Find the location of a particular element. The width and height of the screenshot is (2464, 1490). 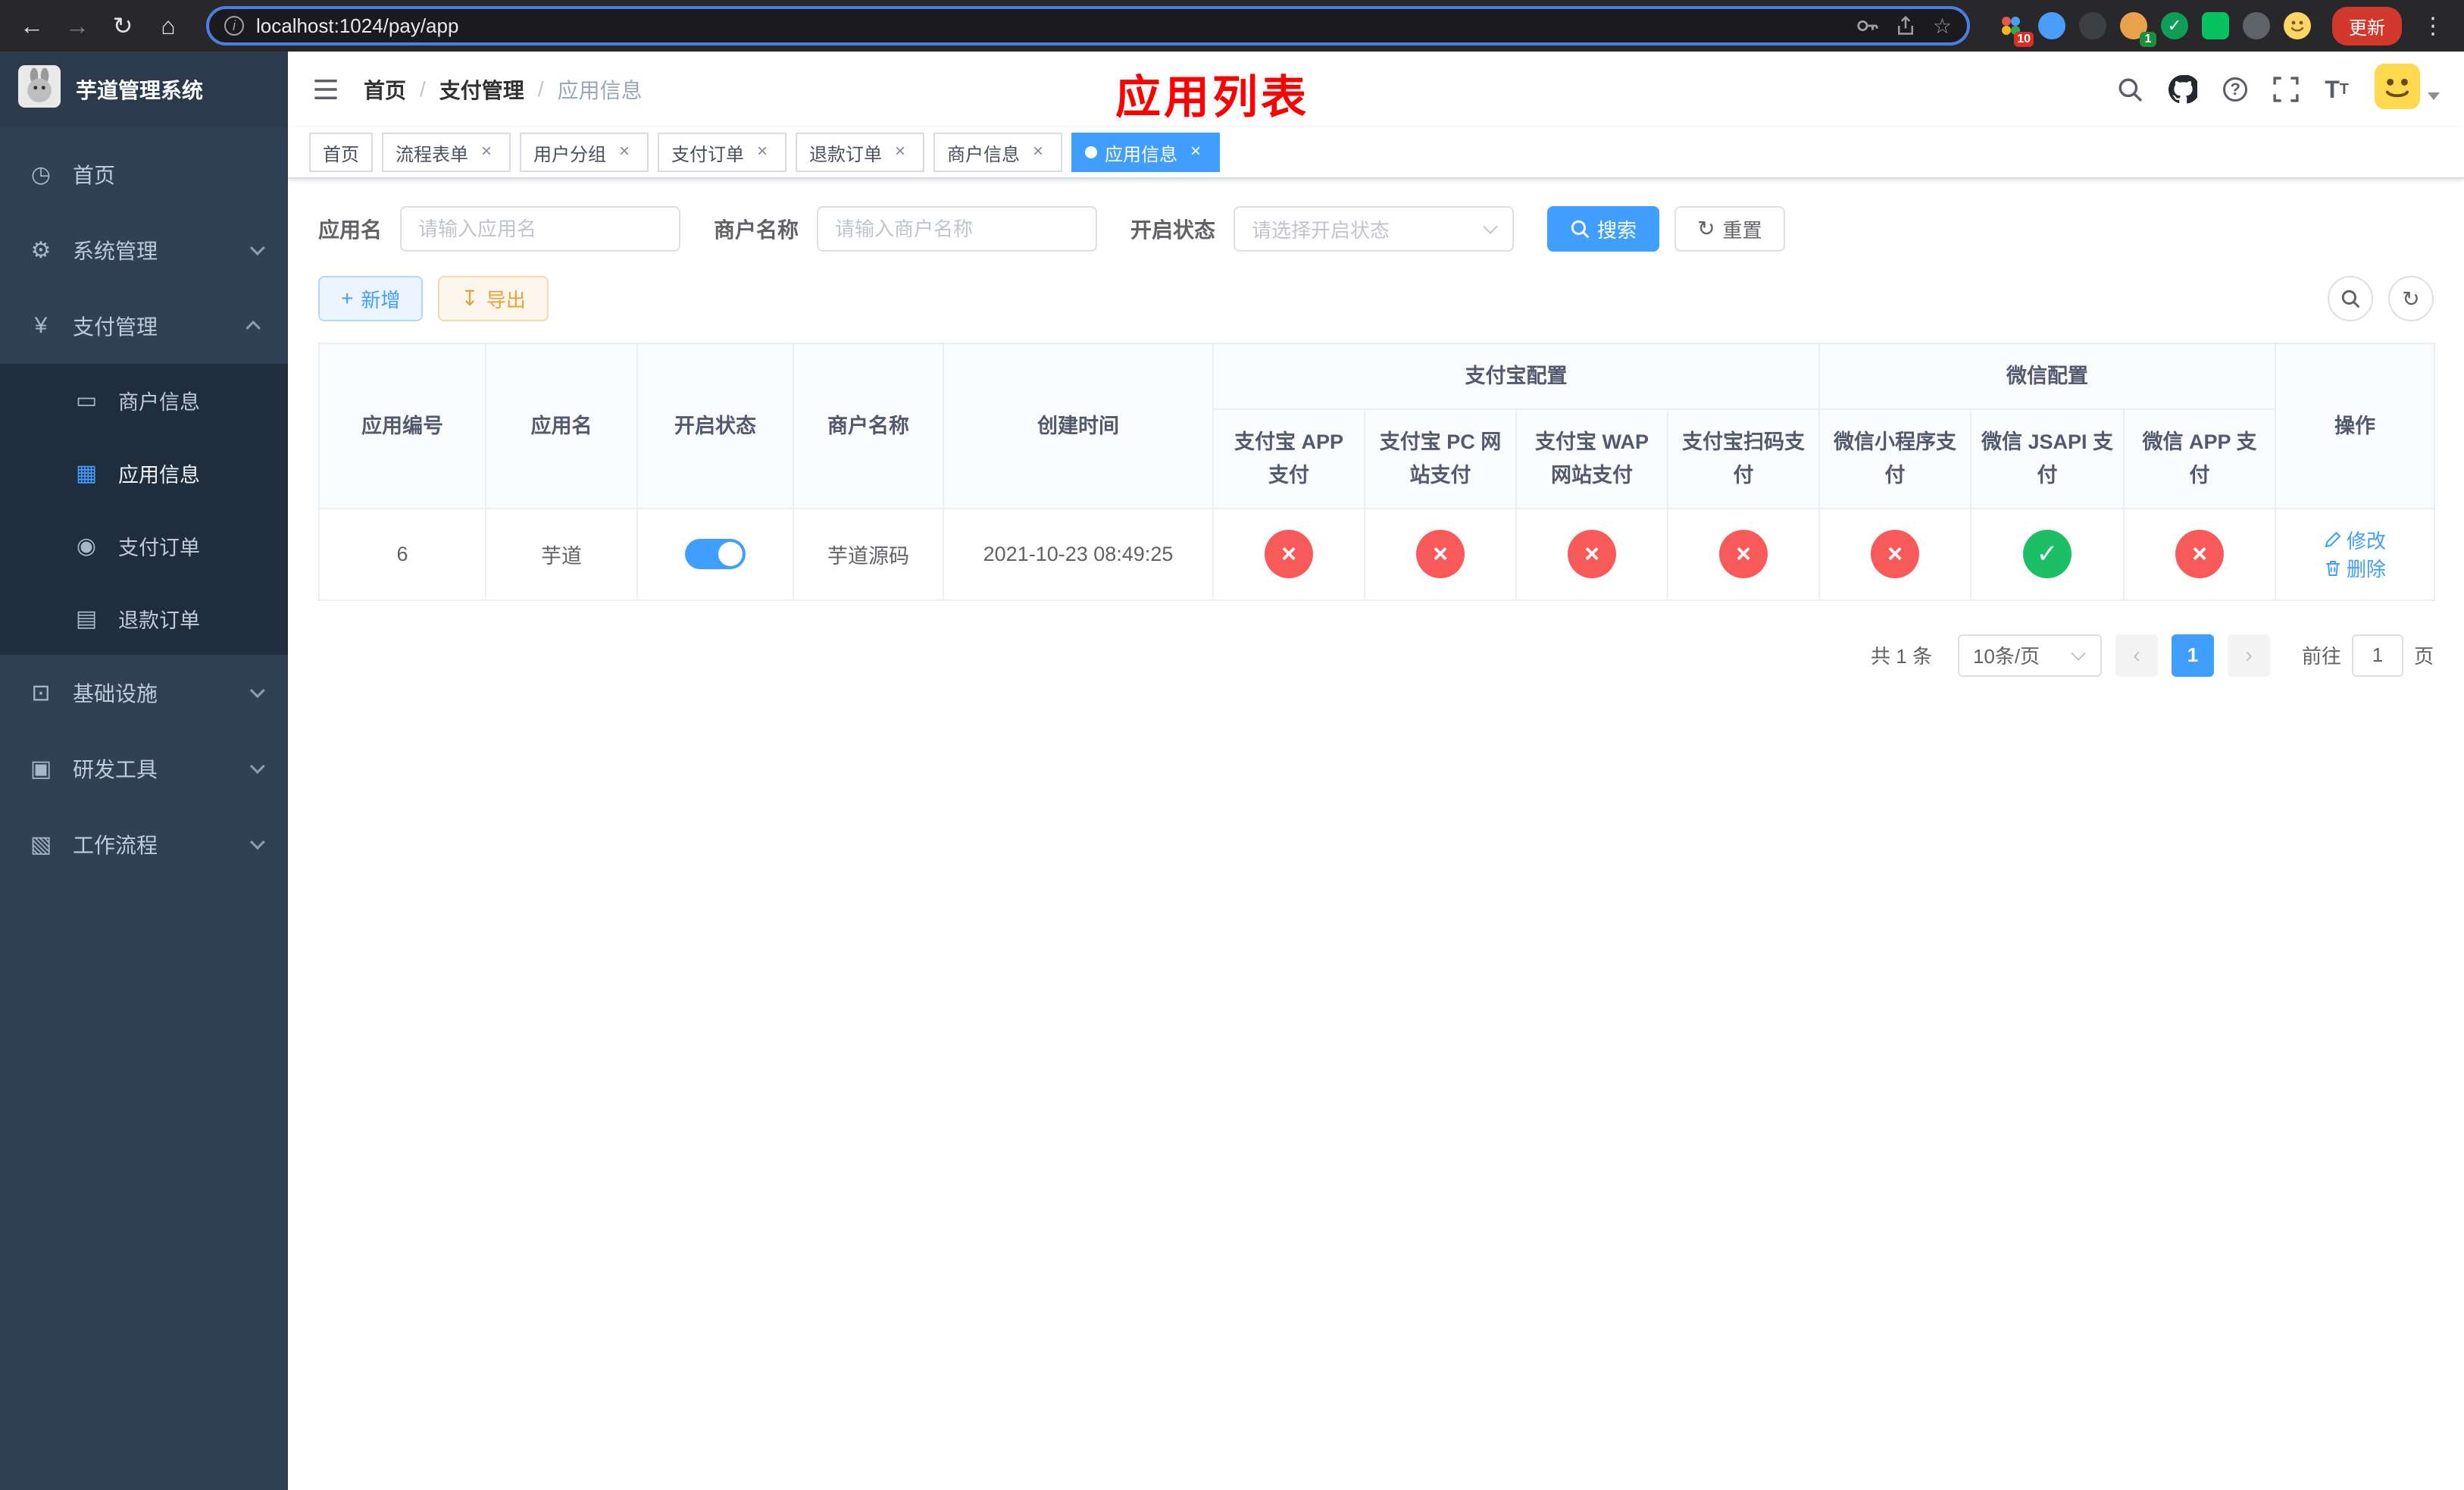

extension-emoji-icon is located at coordinates (2297, 26).